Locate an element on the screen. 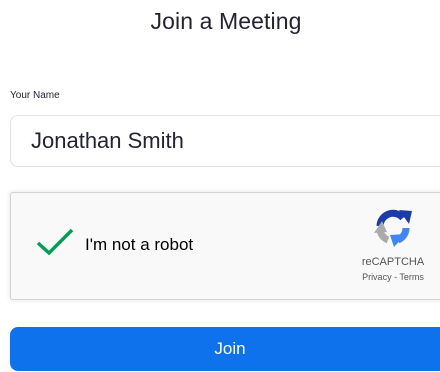 This screenshot has width=440, height=372. recaptcha-brand-text: reCAPTCHA is located at coordinates (393, 262).